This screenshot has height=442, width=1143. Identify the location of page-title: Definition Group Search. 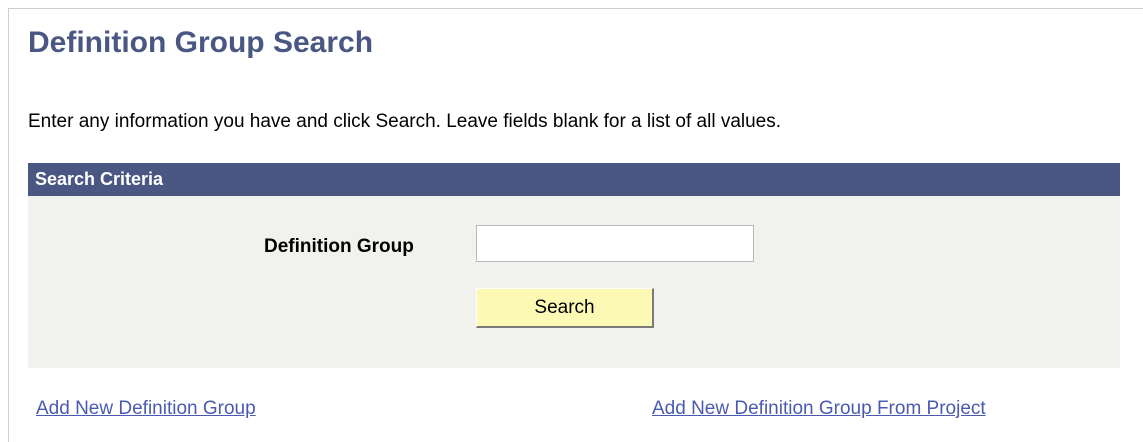
(201, 42).